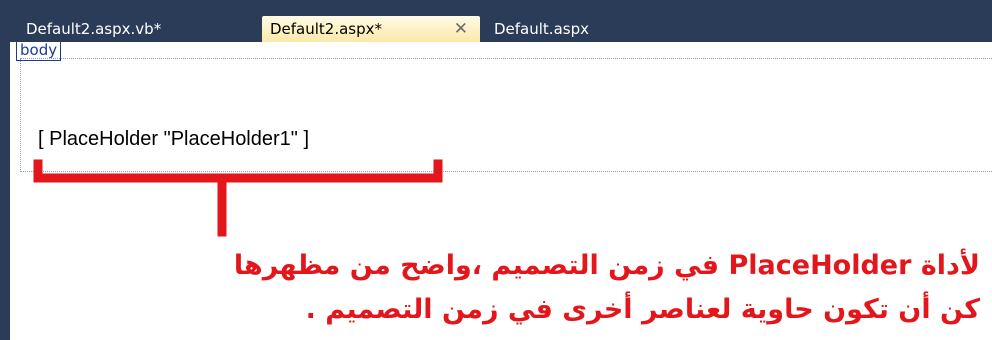 The height and width of the screenshot is (340, 992). I want to click on bracket-line, so click(238, 171).